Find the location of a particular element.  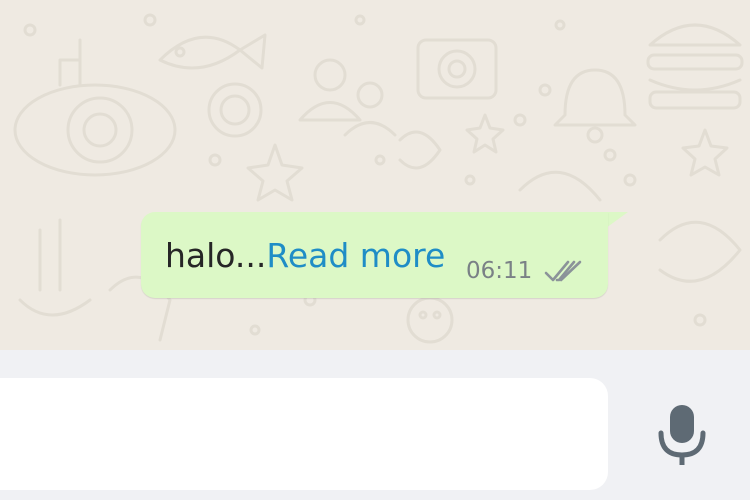

microphone-icon is located at coordinates (682, 435).